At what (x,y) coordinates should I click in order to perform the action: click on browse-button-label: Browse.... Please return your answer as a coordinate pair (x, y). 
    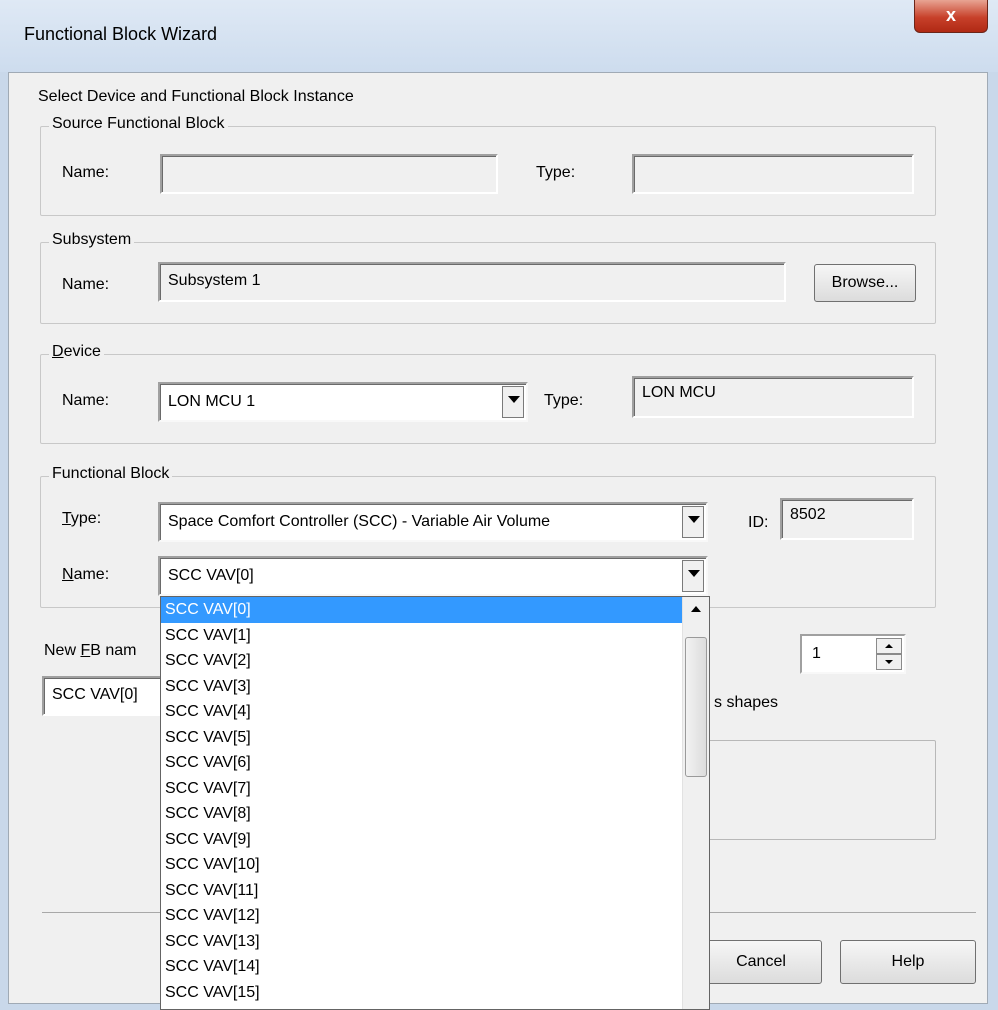
    Looking at the image, I should click on (865, 282).